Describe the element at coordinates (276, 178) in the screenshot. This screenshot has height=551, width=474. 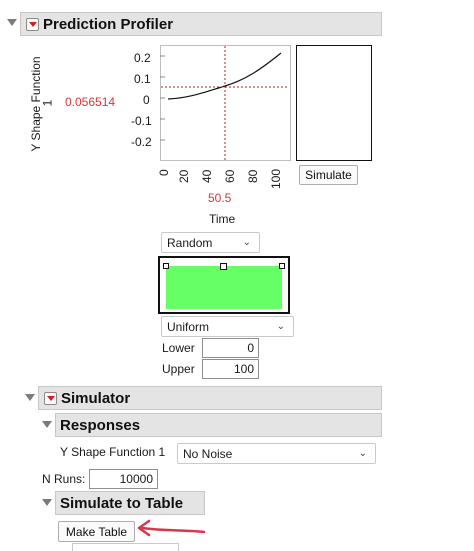
I see `x-tick-label: 100` at that location.